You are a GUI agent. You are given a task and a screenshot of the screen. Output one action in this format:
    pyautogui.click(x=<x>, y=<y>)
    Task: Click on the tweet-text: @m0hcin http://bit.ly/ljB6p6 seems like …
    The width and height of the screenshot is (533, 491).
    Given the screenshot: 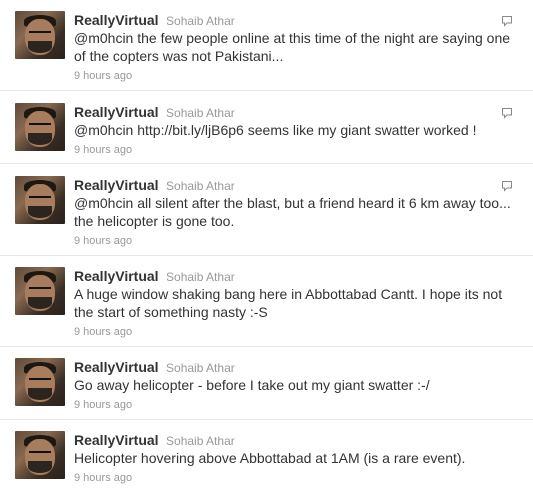 What is the action you would take?
    pyautogui.click(x=296, y=130)
    